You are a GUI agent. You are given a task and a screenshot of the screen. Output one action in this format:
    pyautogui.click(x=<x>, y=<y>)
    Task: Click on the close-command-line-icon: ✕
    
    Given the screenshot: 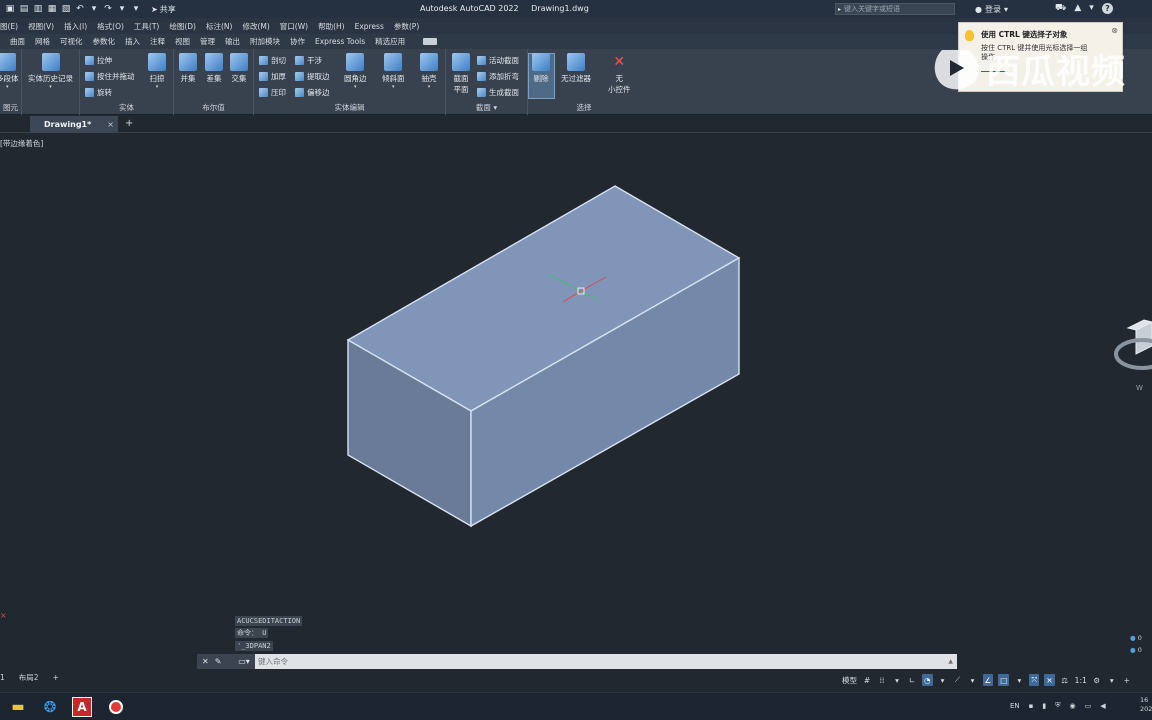 What is the action you would take?
    pyautogui.click(x=205, y=661)
    